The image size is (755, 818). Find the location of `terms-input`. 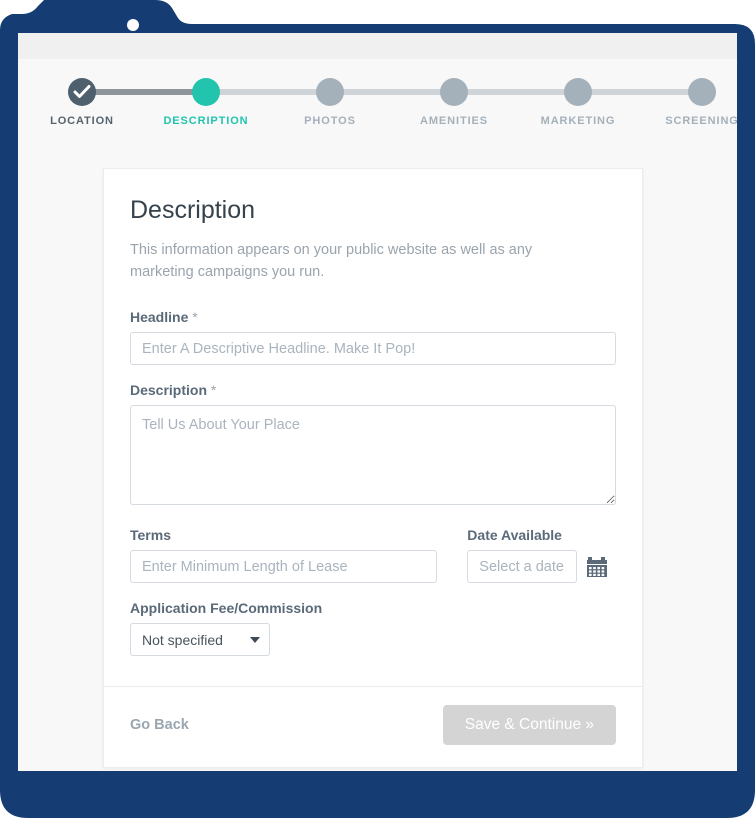

terms-input is located at coordinates (284, 566).